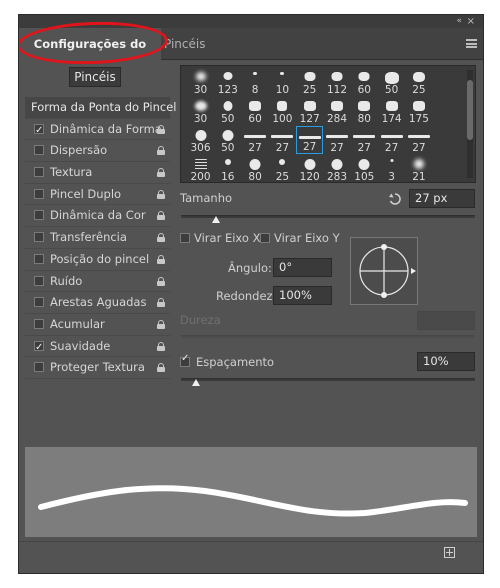  What do you see at coordinates (200, 168) in the screenshot?
I see `brush-preset: 200` at bounding box center [200, 168].